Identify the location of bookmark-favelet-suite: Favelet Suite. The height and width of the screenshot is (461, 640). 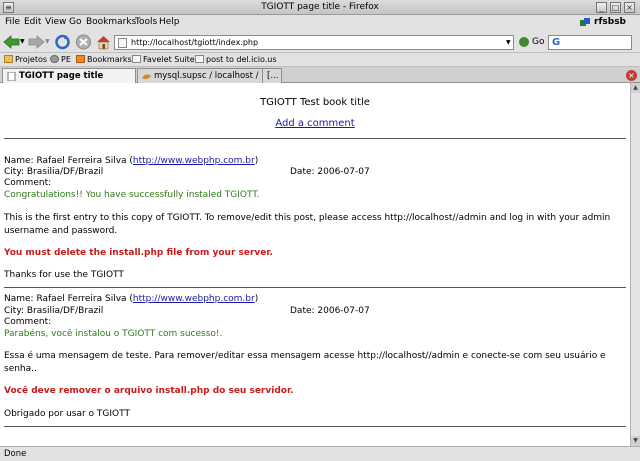
(163, 59).